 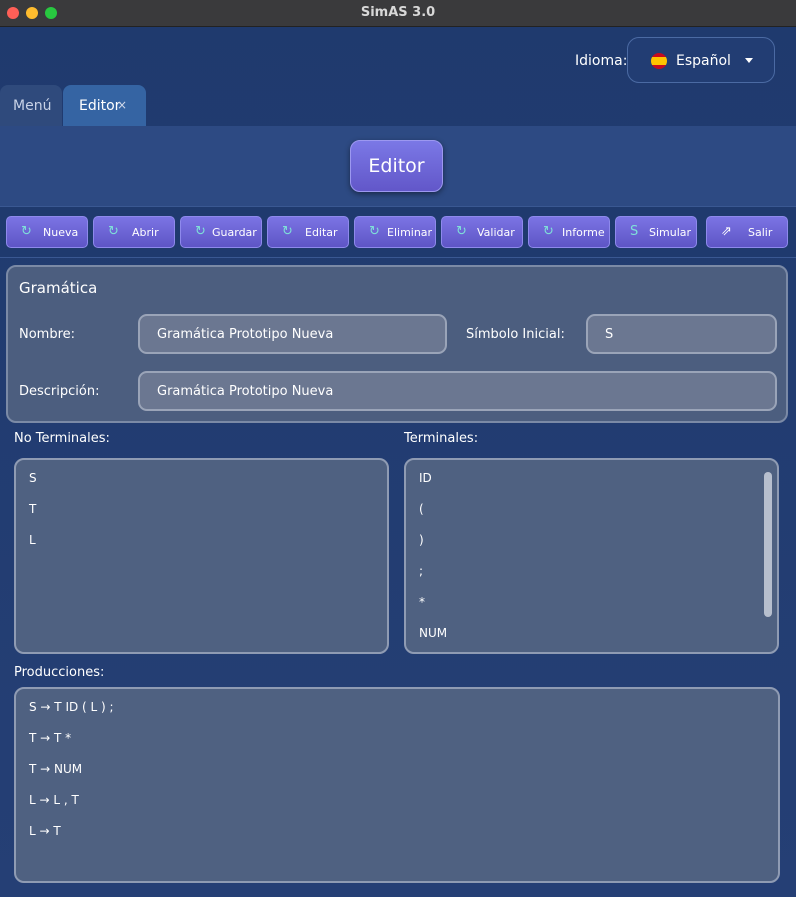 What do you see at coordinates (422, 602) in the screenshot?
I see `list-item: *` at bounding box center [422, 602].